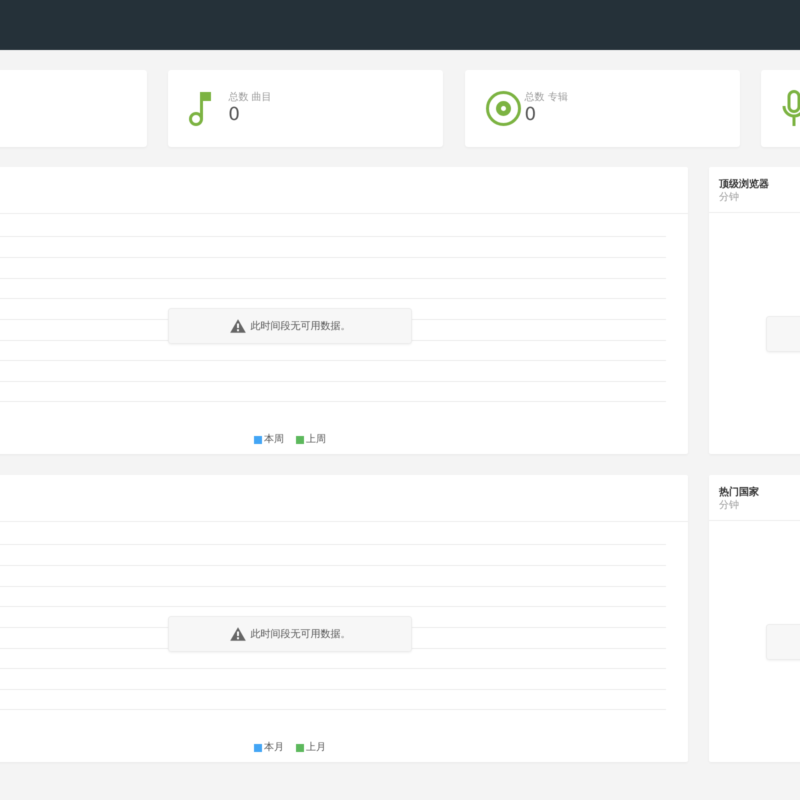 The width and height of the screenshot is (800, 800). Describe the element at coordinates (200, 108) in the screenshot. I see `music-note-icon` at that location.